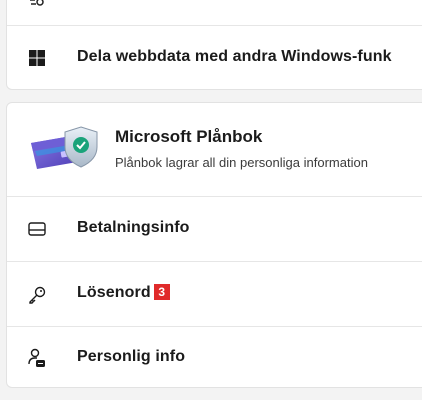 The image size is (422, 400). I want to click on wallet-shield-illustration, so click(67, 153).